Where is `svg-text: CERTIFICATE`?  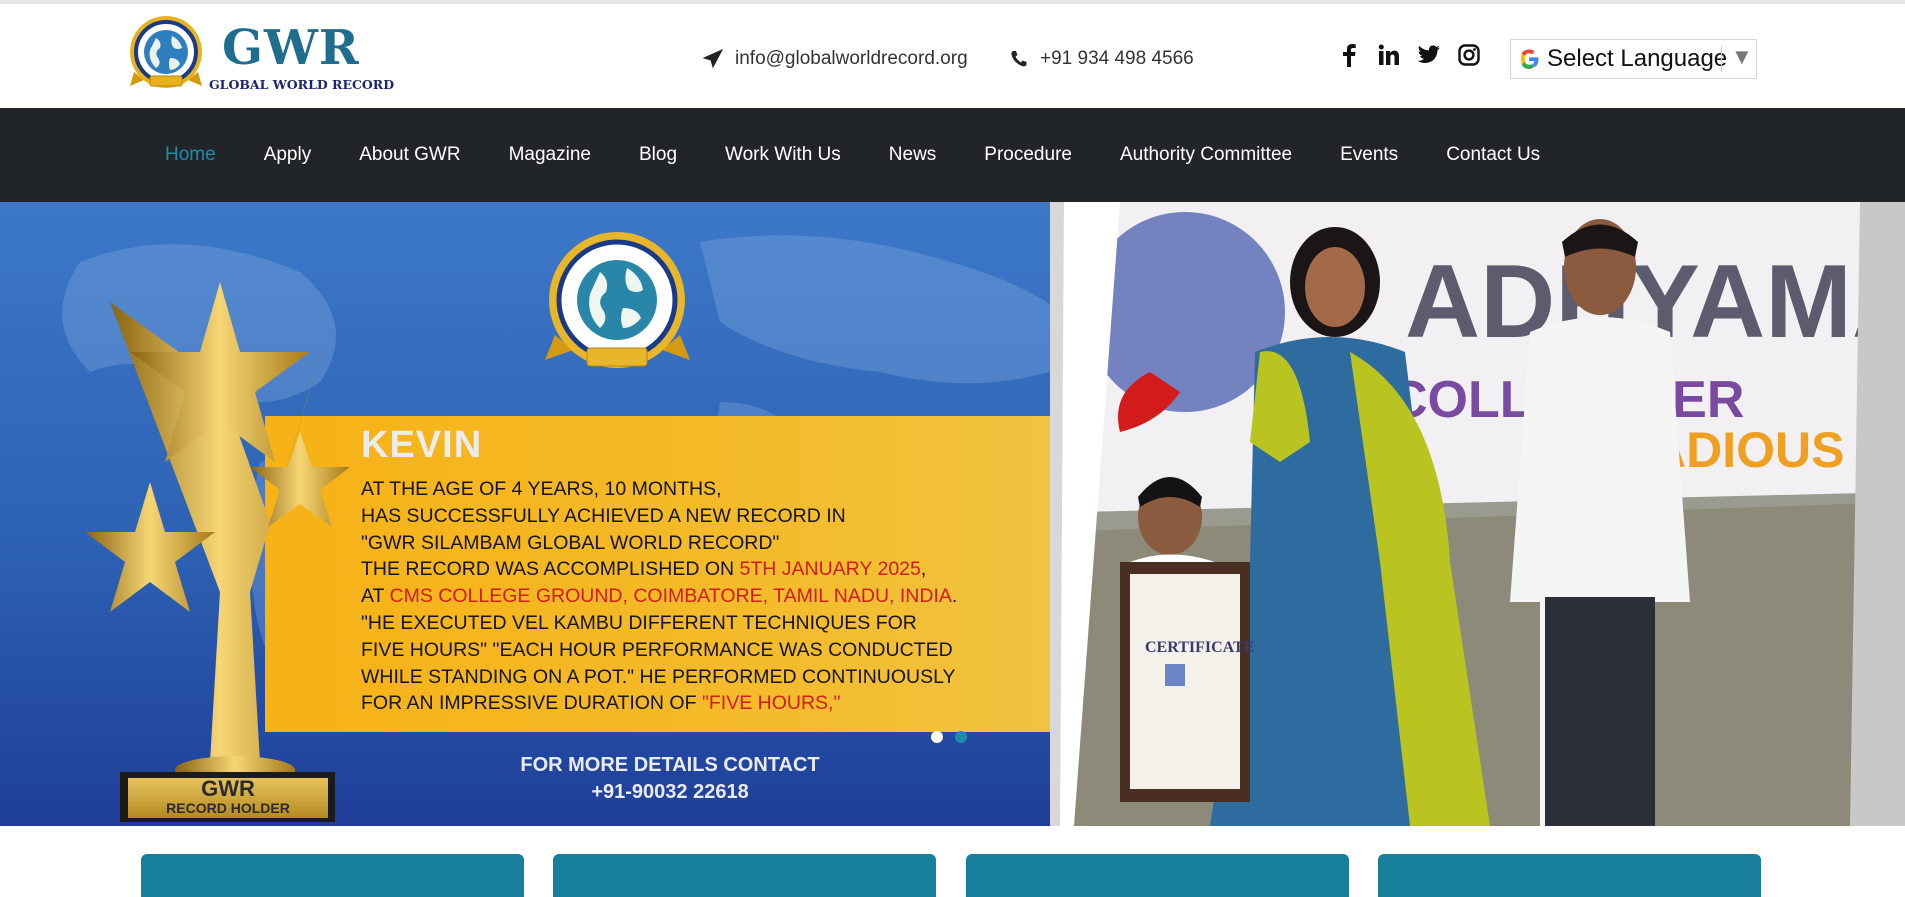
svg-text: CERTIFICATE is located at coordinates (1199, 647).